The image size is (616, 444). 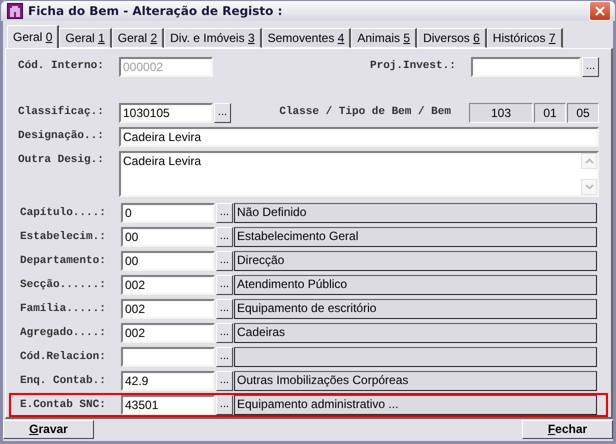 I want to click on field-label: Outra Desig.:, so click(x=61, y=159).